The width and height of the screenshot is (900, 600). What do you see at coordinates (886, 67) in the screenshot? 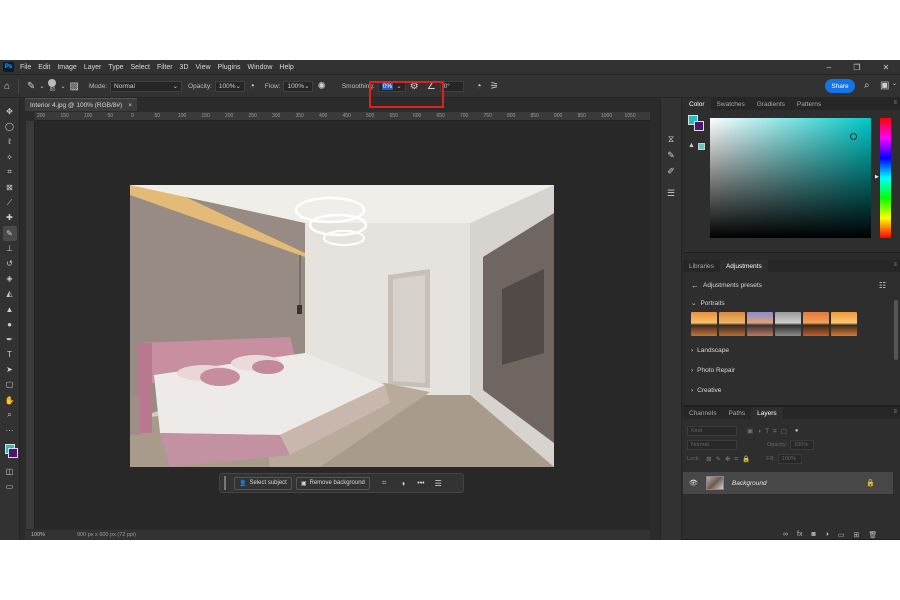
I see `close-window-icon: ✕` at bounding box center [886, 67].